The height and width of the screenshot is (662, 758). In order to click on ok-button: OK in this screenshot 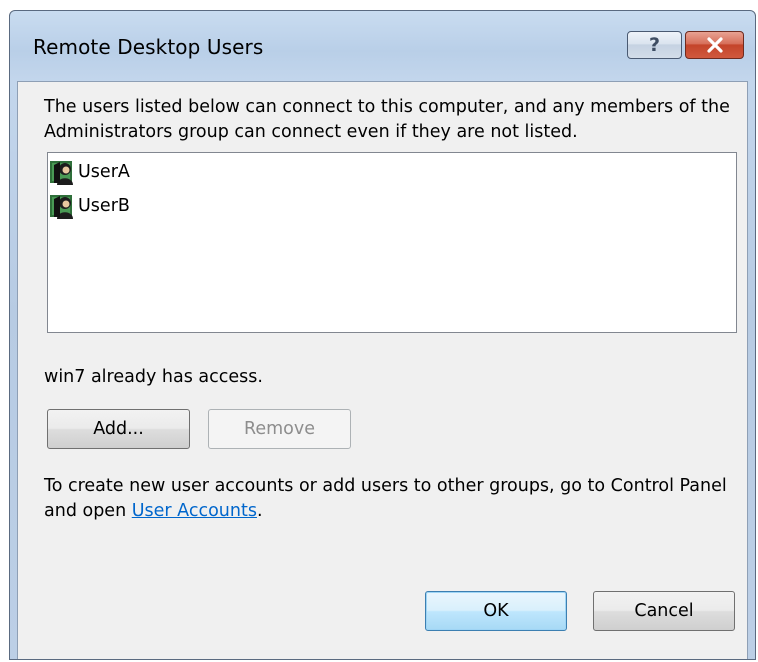, I will do `click(496, 611)`.